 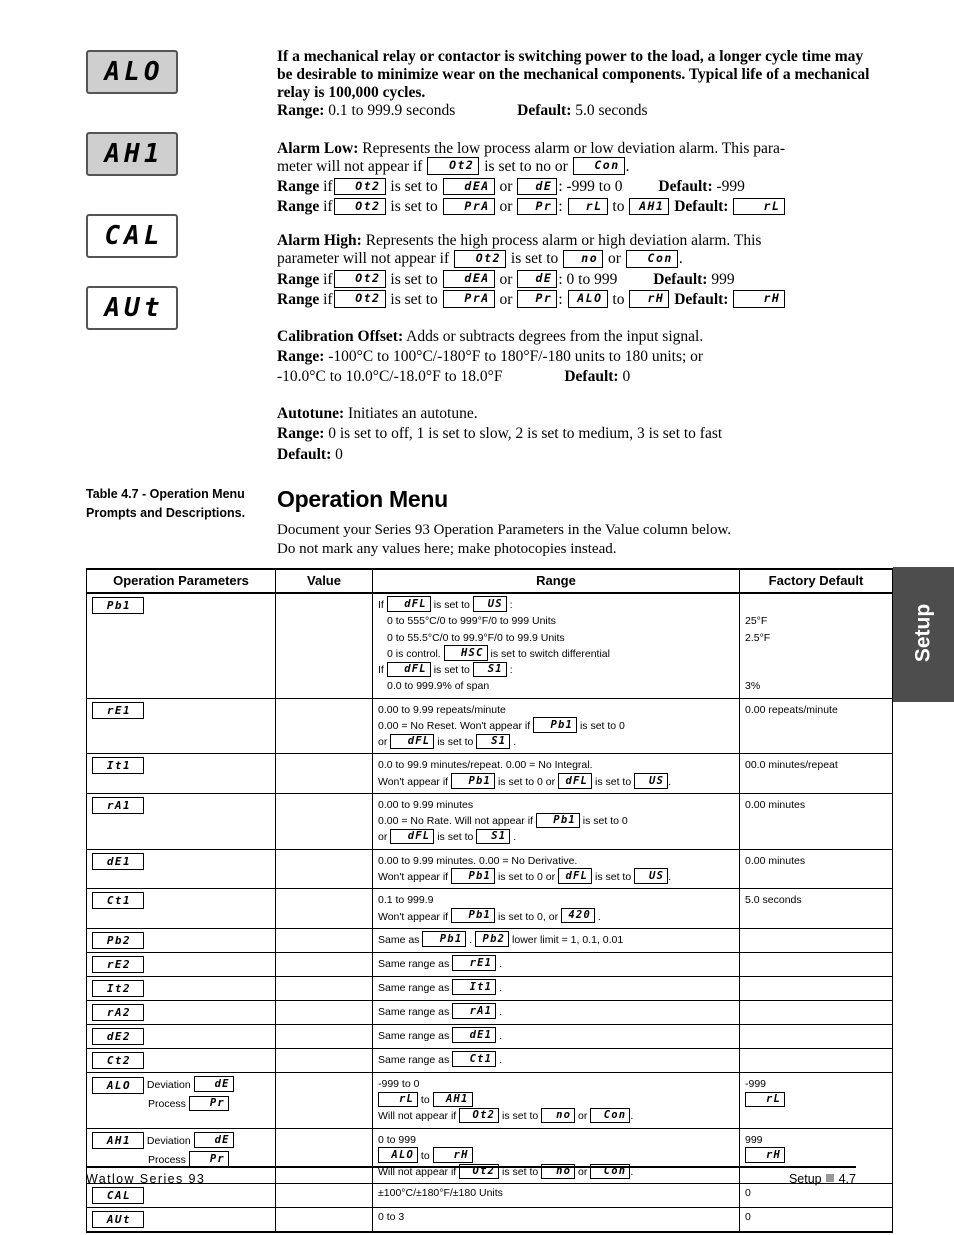 I want to click on alarm-low-range2-label: Range, so click(x=298, y=206).